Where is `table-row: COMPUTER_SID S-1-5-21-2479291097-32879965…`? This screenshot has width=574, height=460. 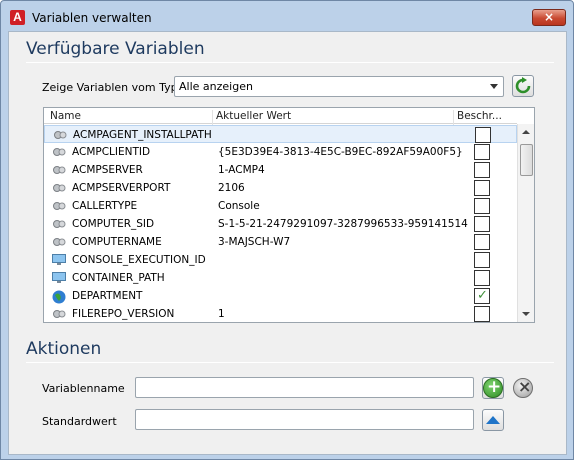 table-row: COMPUTER_SID S-1-5-21-2479291097-32879965… is located at coordinates (280, 224).